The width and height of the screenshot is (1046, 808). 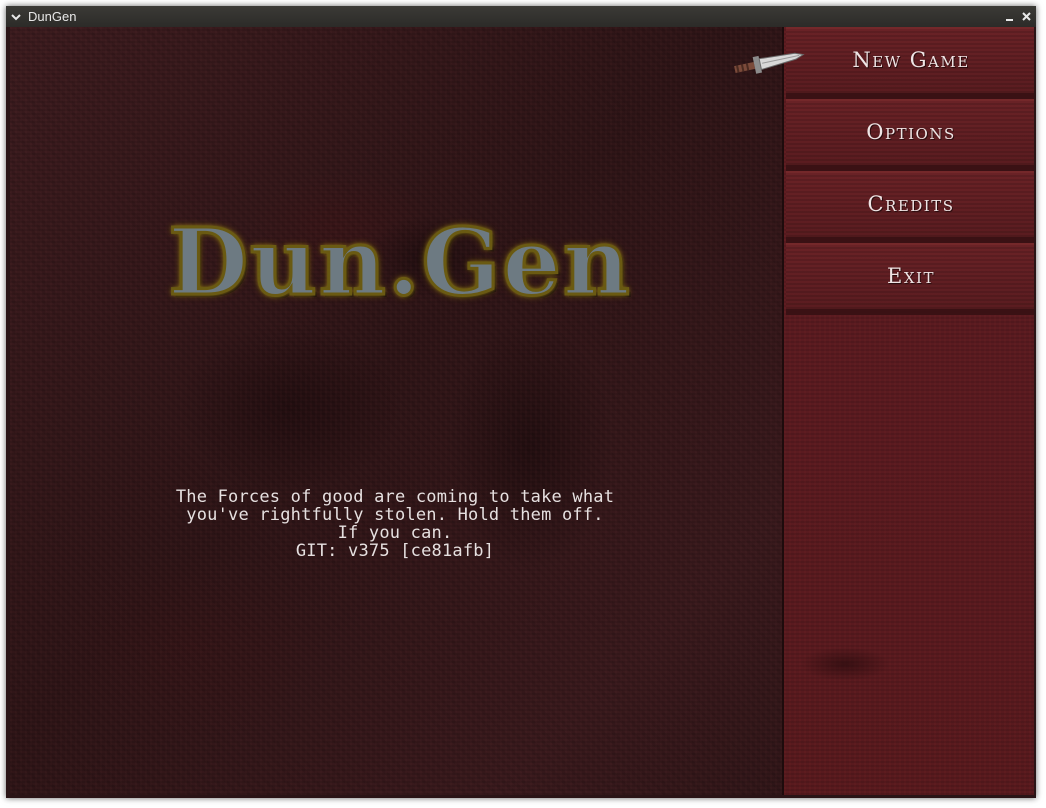 What do you see at coordinates (768, 62) in the screenshot?
I see `dagger-cursor-icon` at bounding box center [768, 62].